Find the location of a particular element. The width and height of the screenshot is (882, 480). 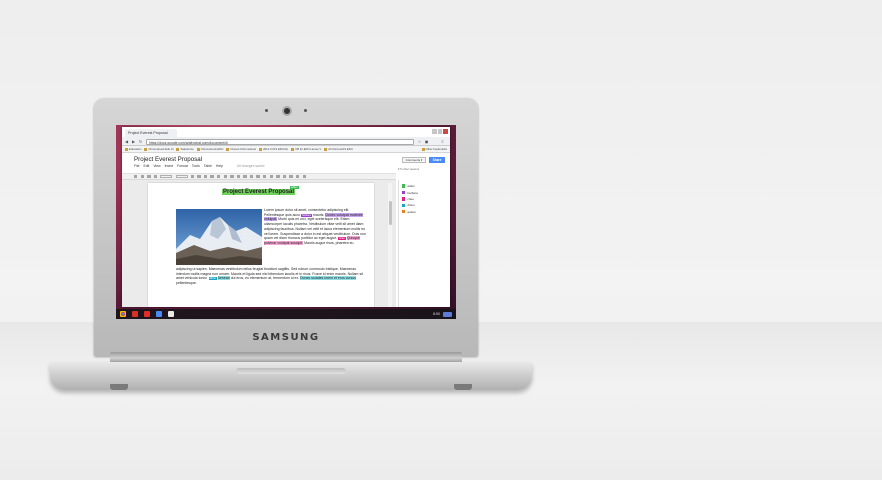

bookmark-item: Chromebook EDU is located at coordinates (209, 149).